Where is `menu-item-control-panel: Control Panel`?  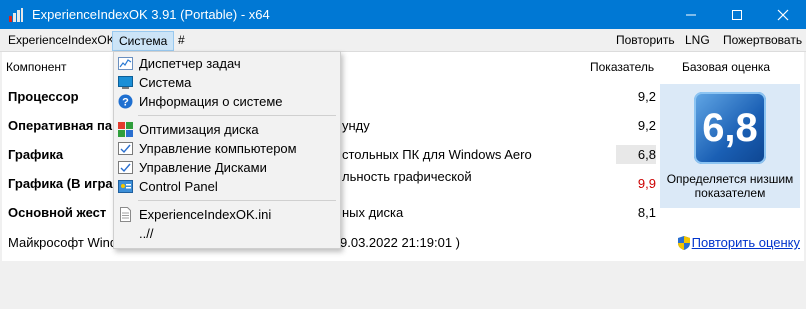
menu-item-control-panel: Control Panel is located at coordinates (227, 186).